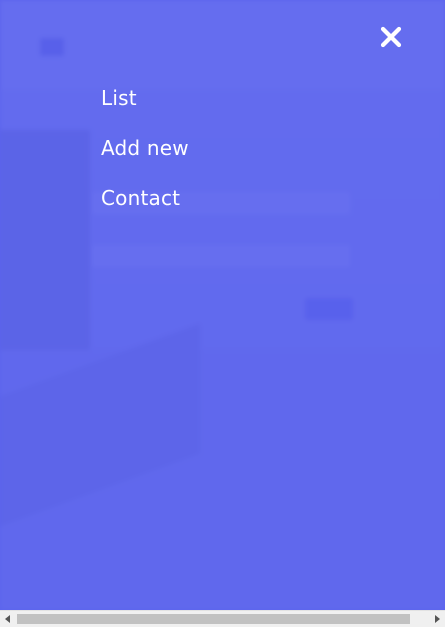 The width and height of the screenshot is (445, 627). I want to click on close-icon, so click(391, 37).